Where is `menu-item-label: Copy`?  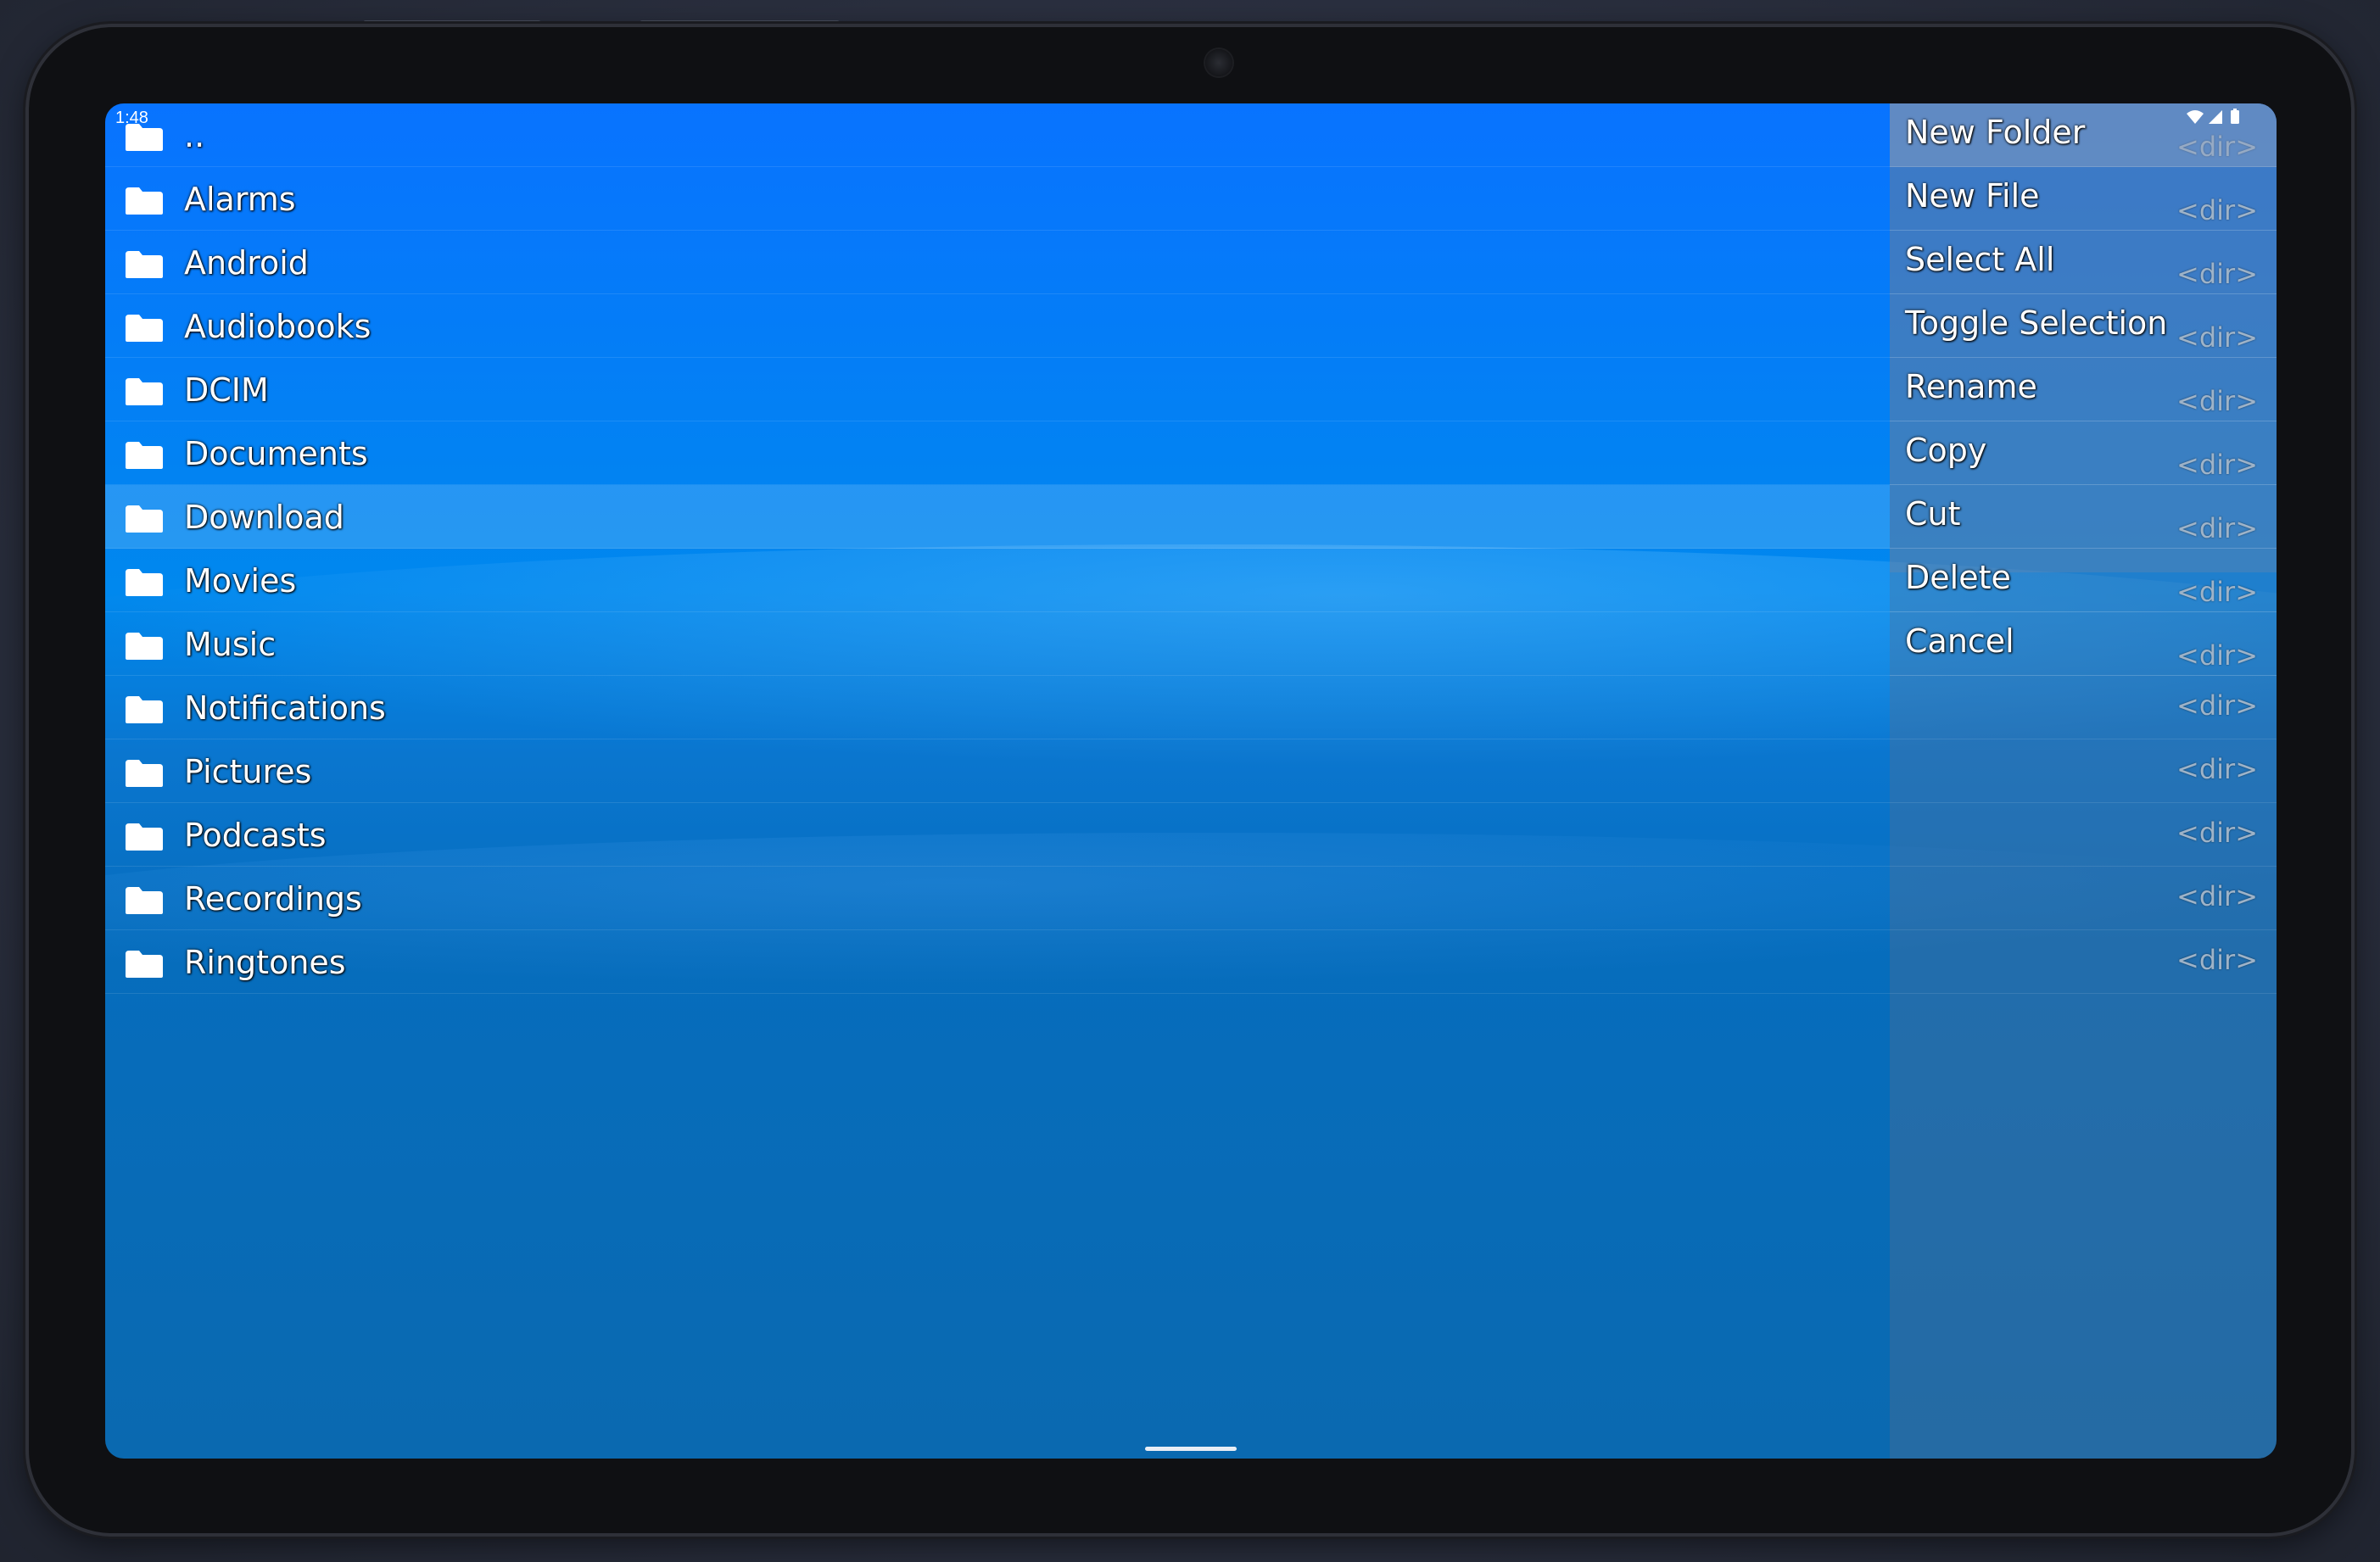
menu-item-label: Copy is located at coordinates (1946, 450).